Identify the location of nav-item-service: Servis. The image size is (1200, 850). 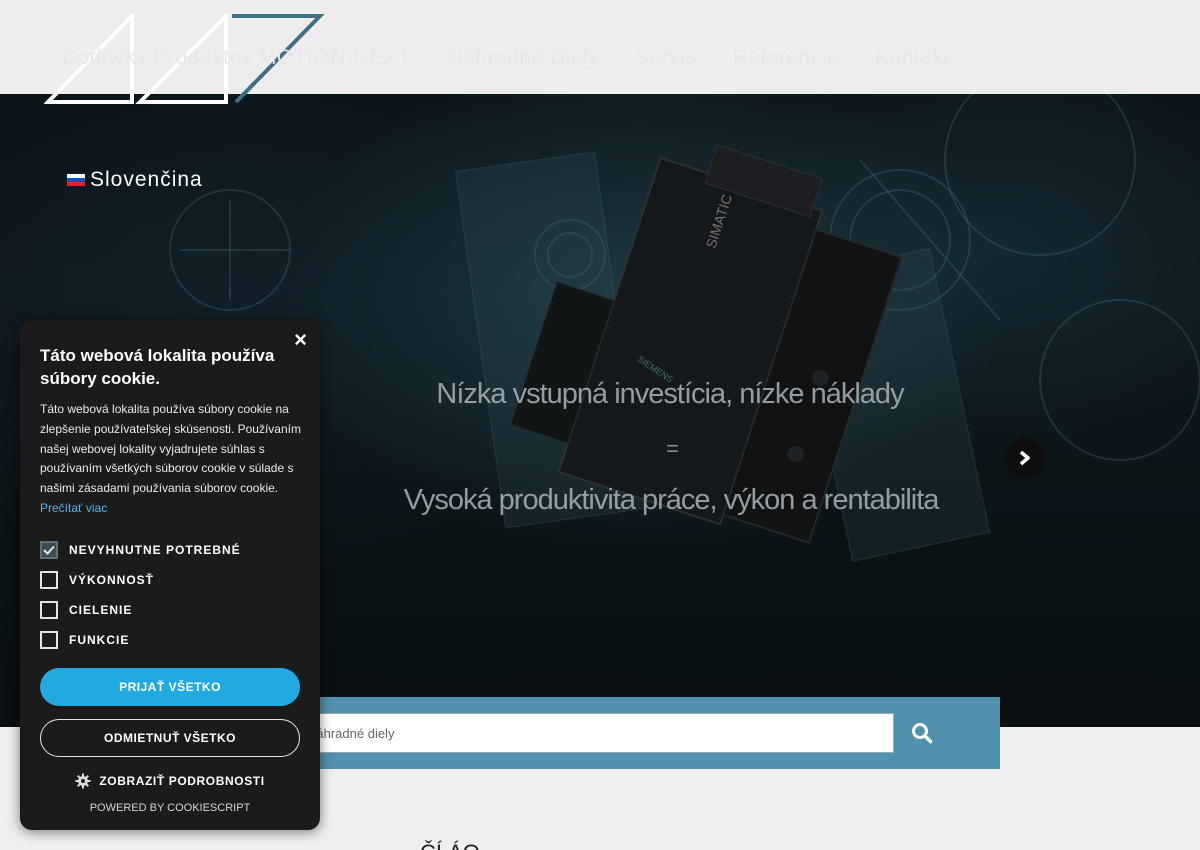
(665, 58).